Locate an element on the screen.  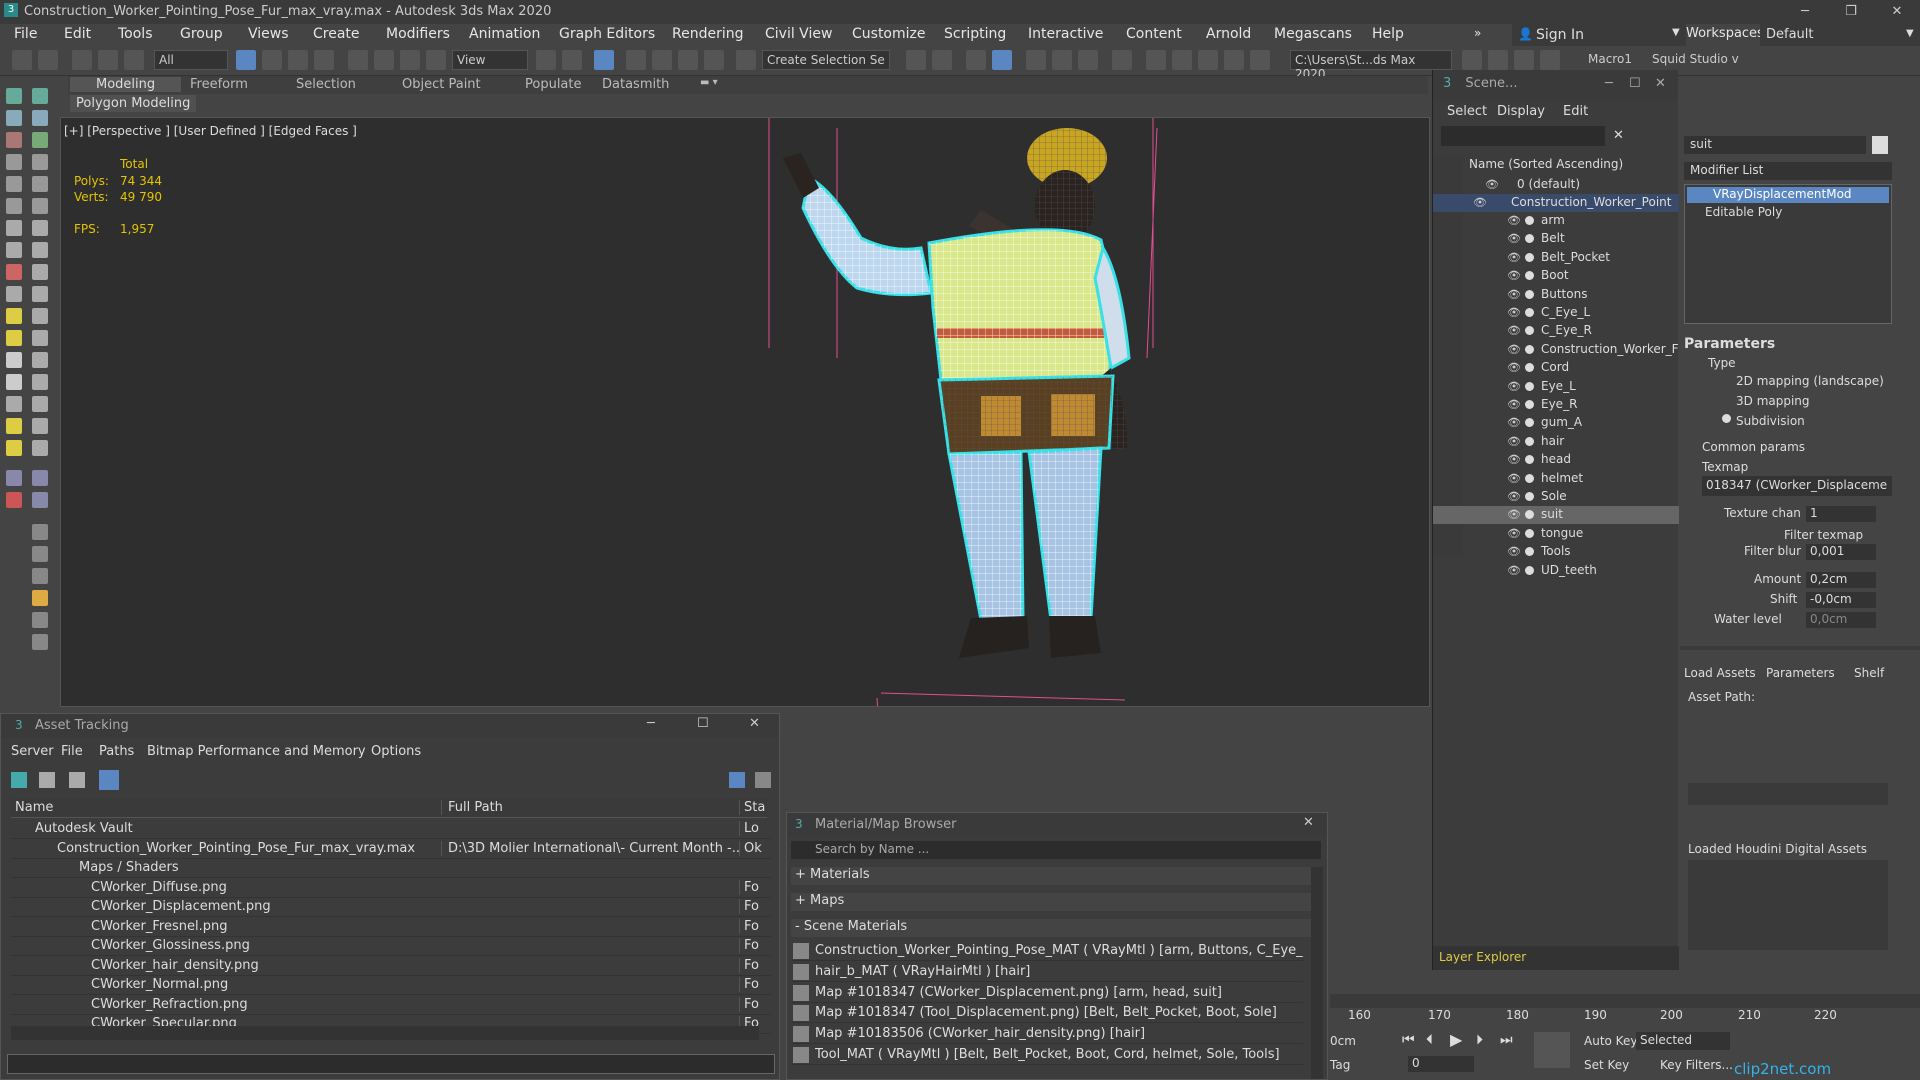
eye-icon is located at coordinates (40, 426).